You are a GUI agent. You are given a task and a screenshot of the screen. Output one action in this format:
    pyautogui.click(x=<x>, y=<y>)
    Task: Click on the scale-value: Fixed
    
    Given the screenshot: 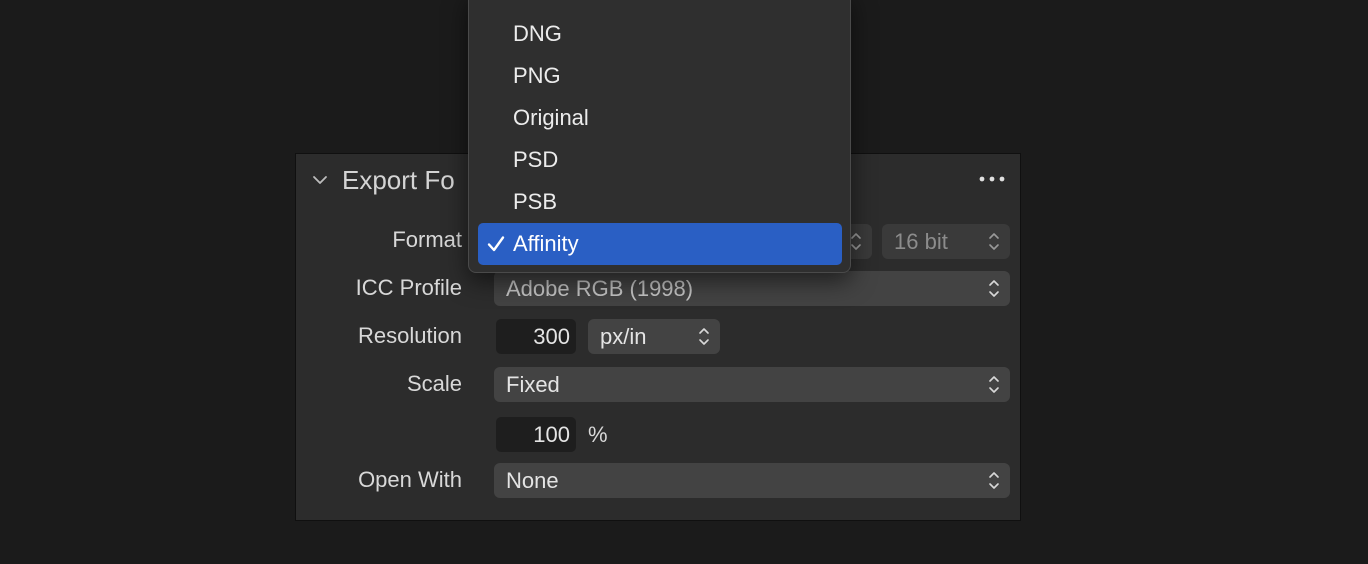 What is the action you would take?
    pyautogui.click(x=533, y=384)
    